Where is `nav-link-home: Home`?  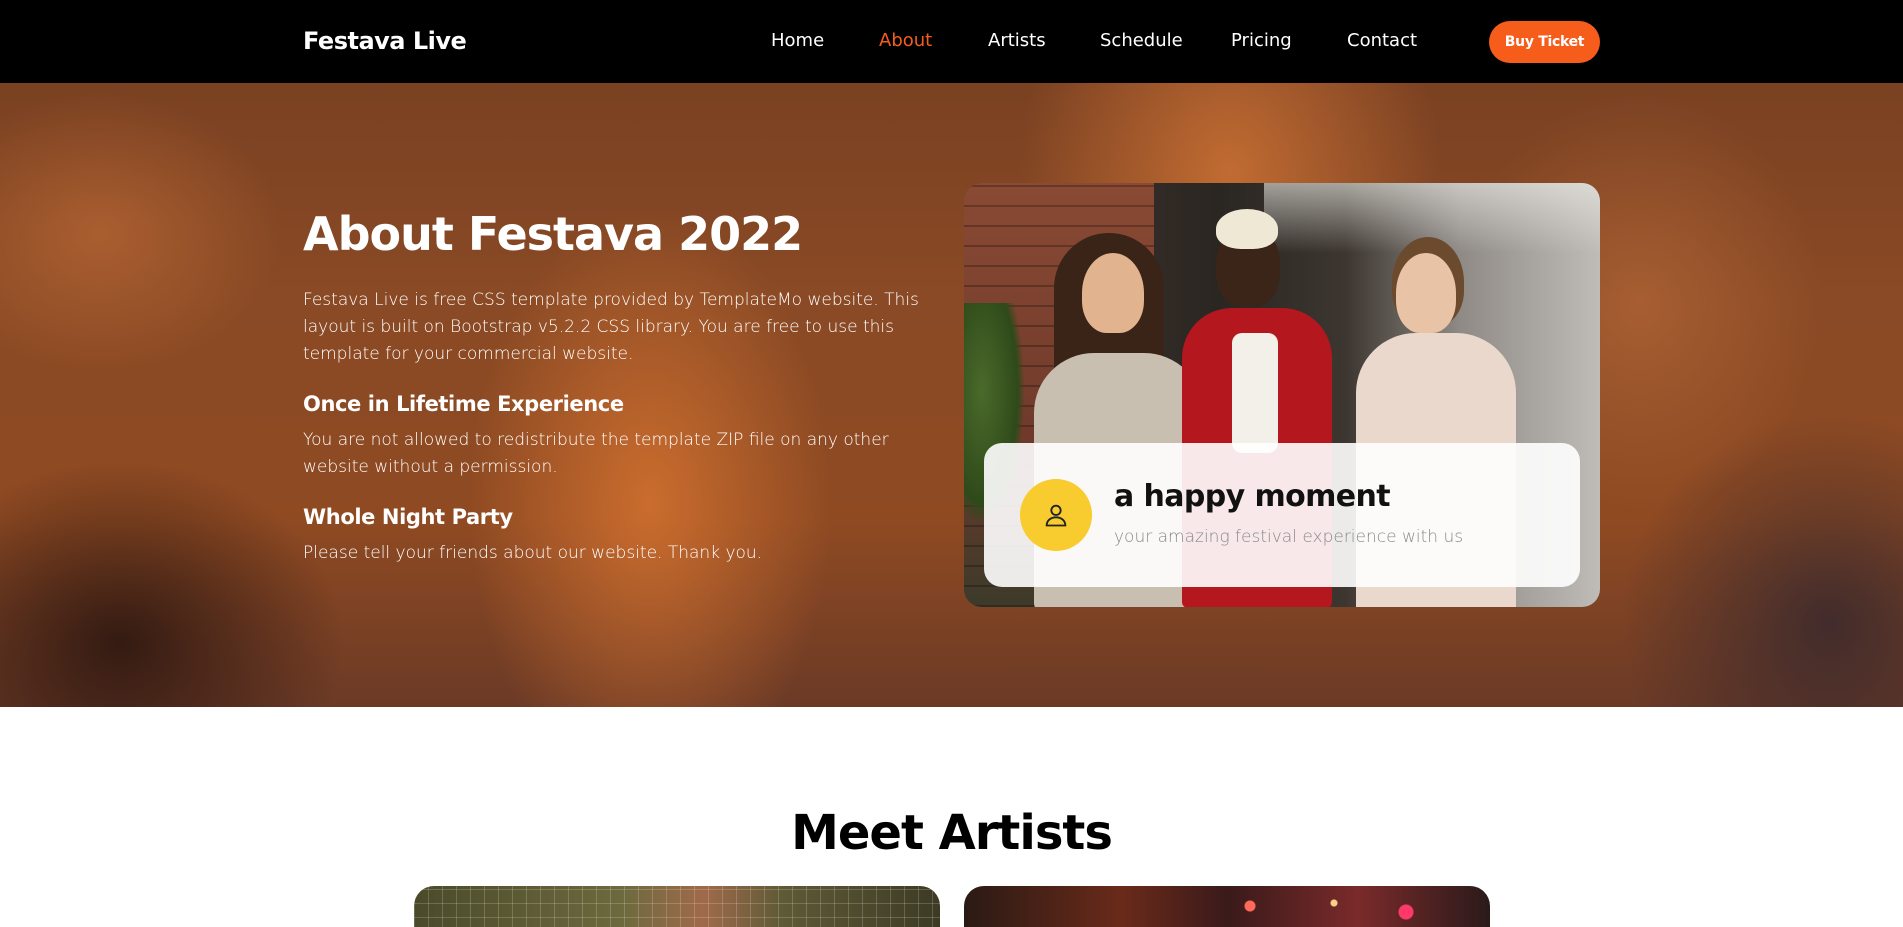 nav-link-home: Home is located at coordinates (797, 40).